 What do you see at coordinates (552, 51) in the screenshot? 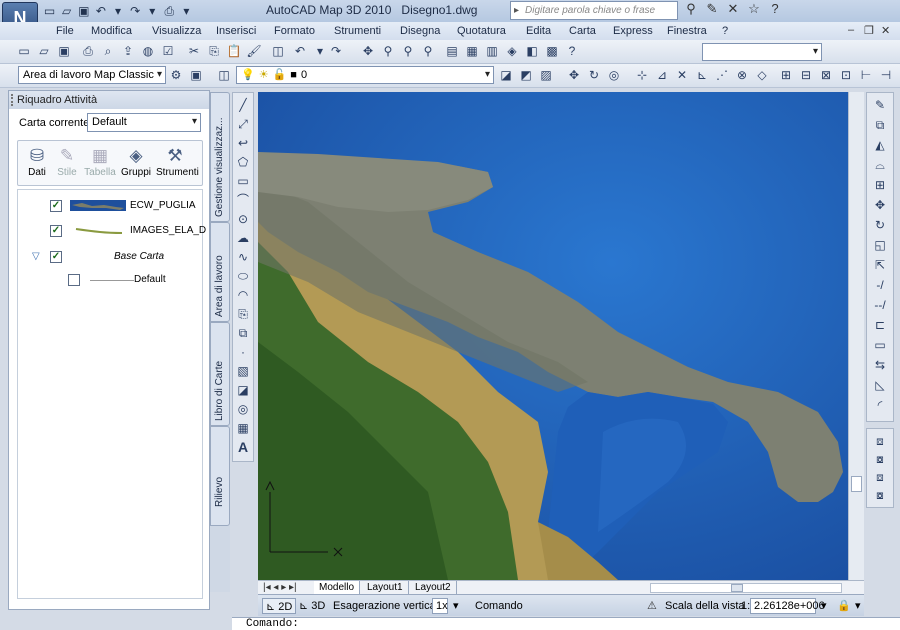
I see `calculator-icon: ▩` at bounding box center [552, 51].